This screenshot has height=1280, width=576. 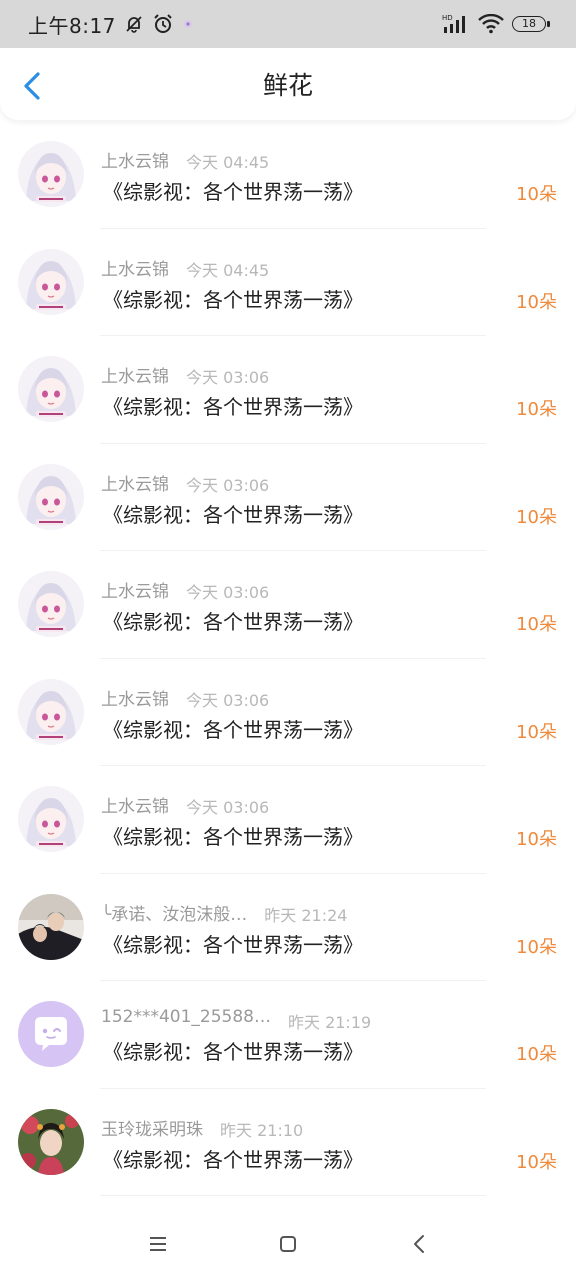 I want to click on header: 鲜花, so click(x=288, y=84).